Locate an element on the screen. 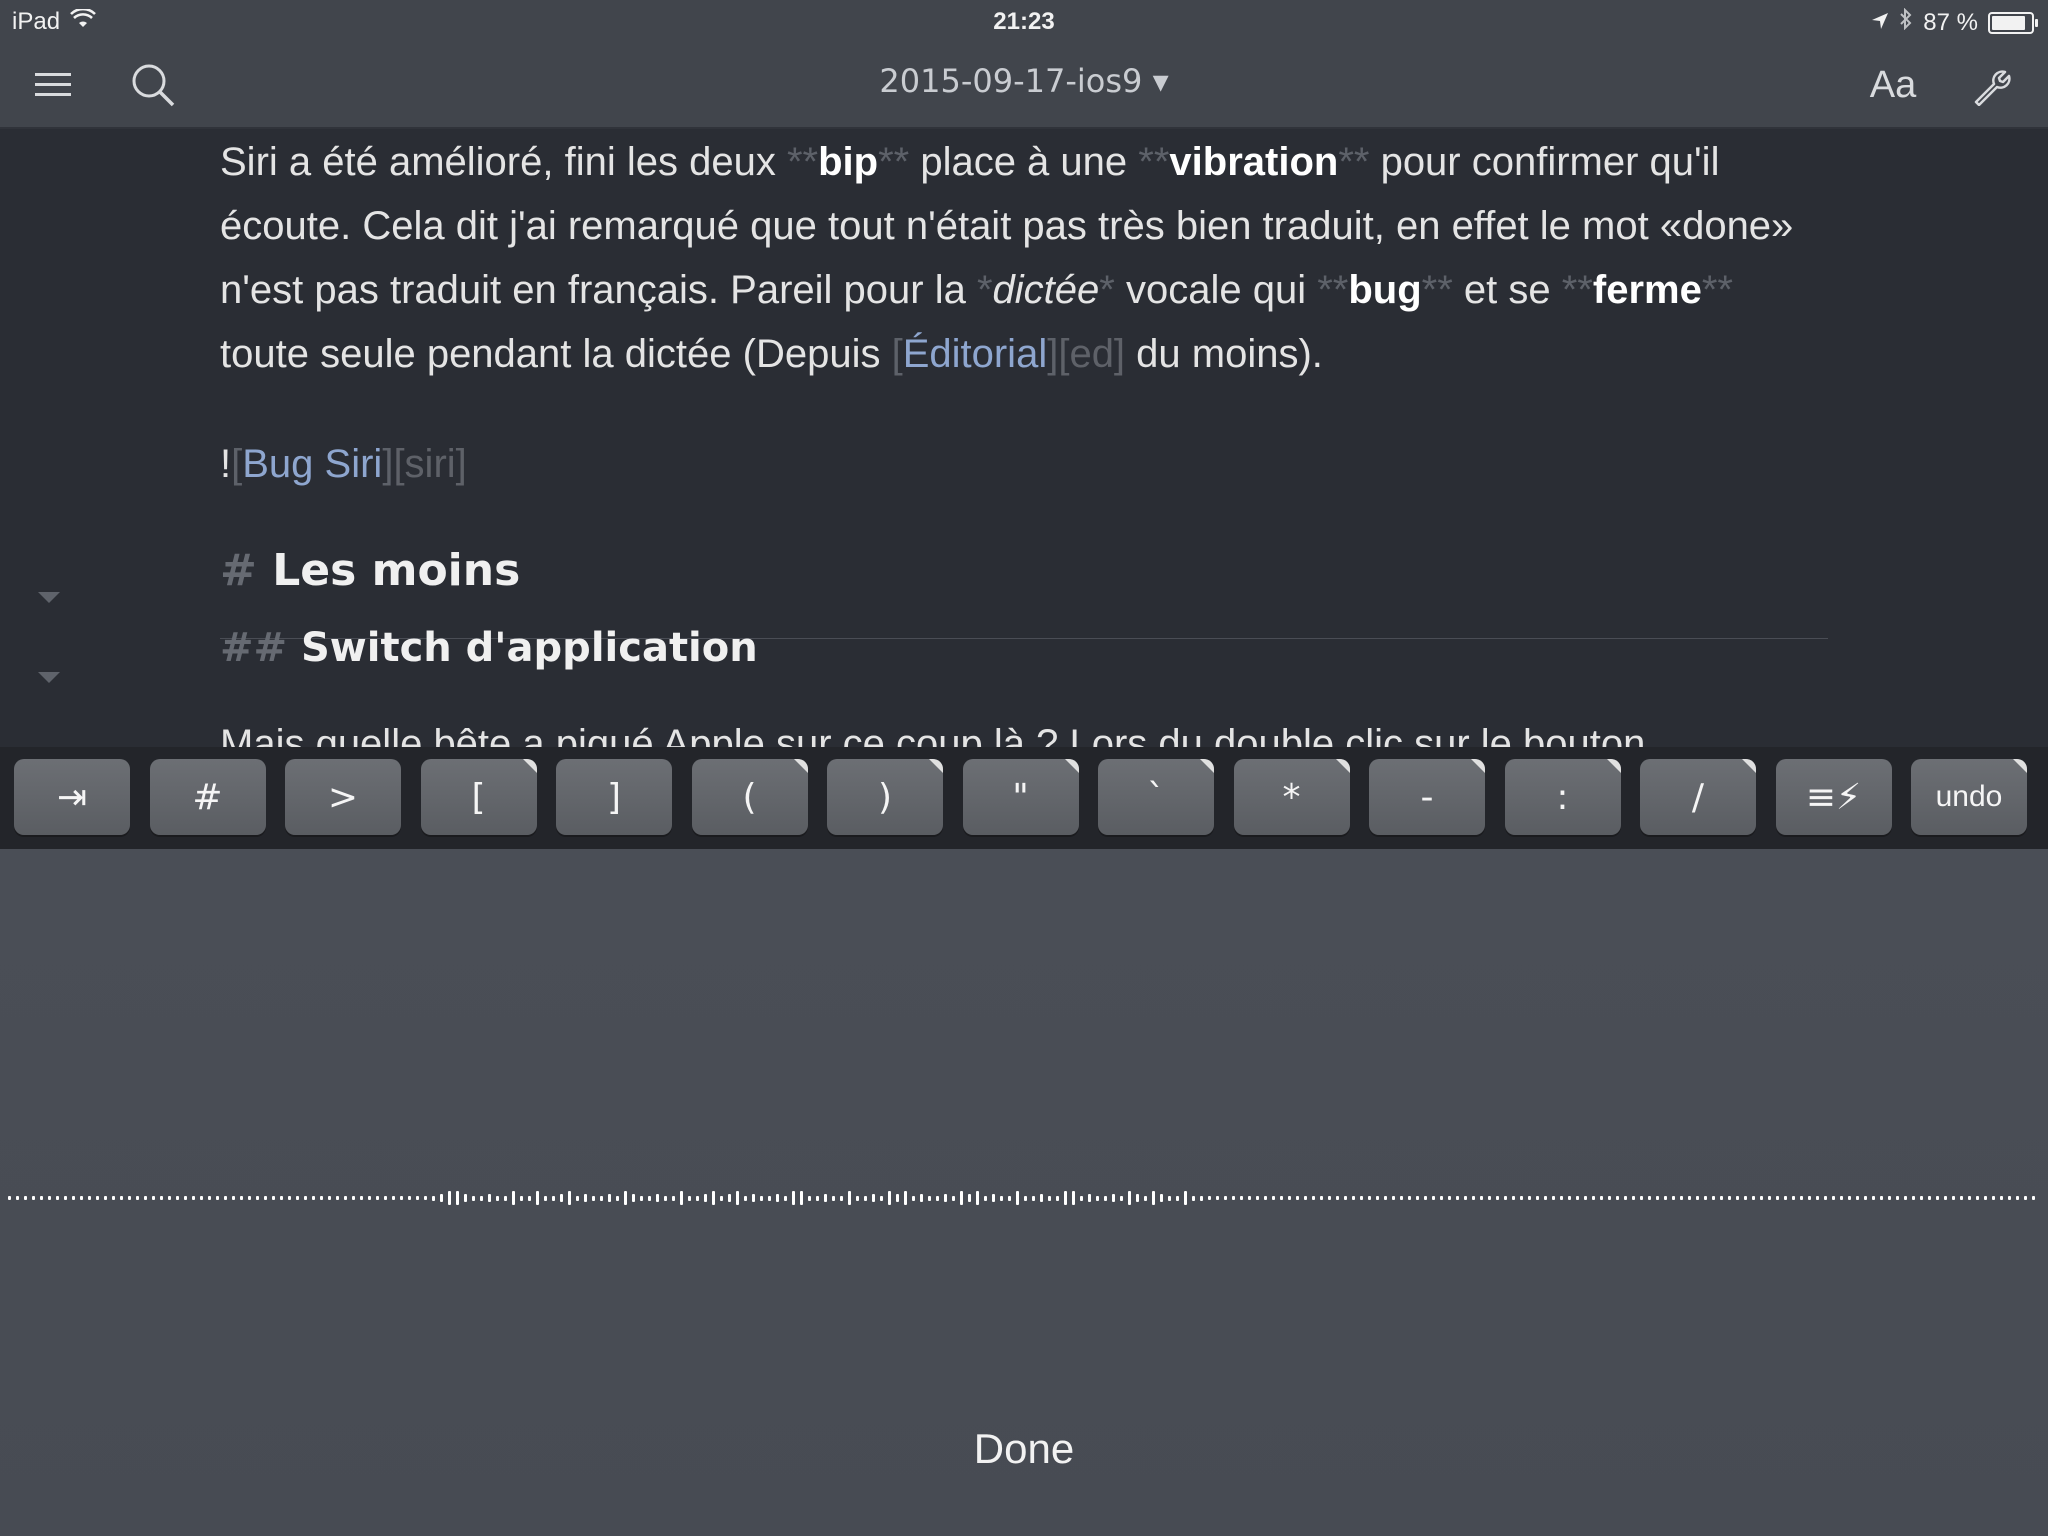  undo-key: undo is located at coordinates (1969, 797).